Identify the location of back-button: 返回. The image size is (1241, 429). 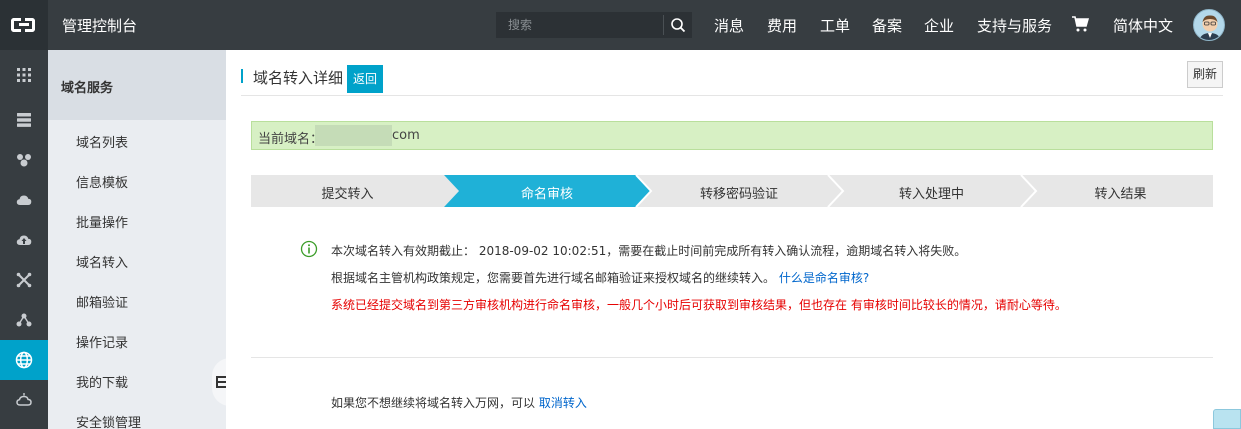
(365, 79).